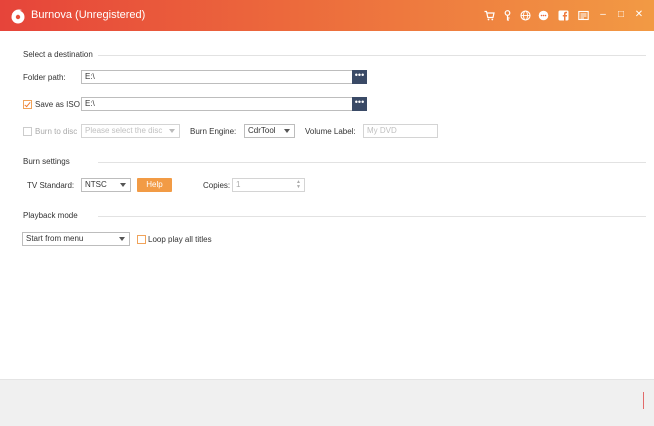  Describe the element at coordinates (56, 132) in the screenshot. I see `burn-to-disc-label: Burn to disc` at that location.